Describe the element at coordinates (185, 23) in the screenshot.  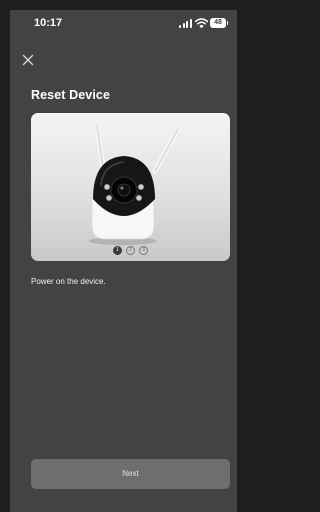
I see `signal-icon` at that location.